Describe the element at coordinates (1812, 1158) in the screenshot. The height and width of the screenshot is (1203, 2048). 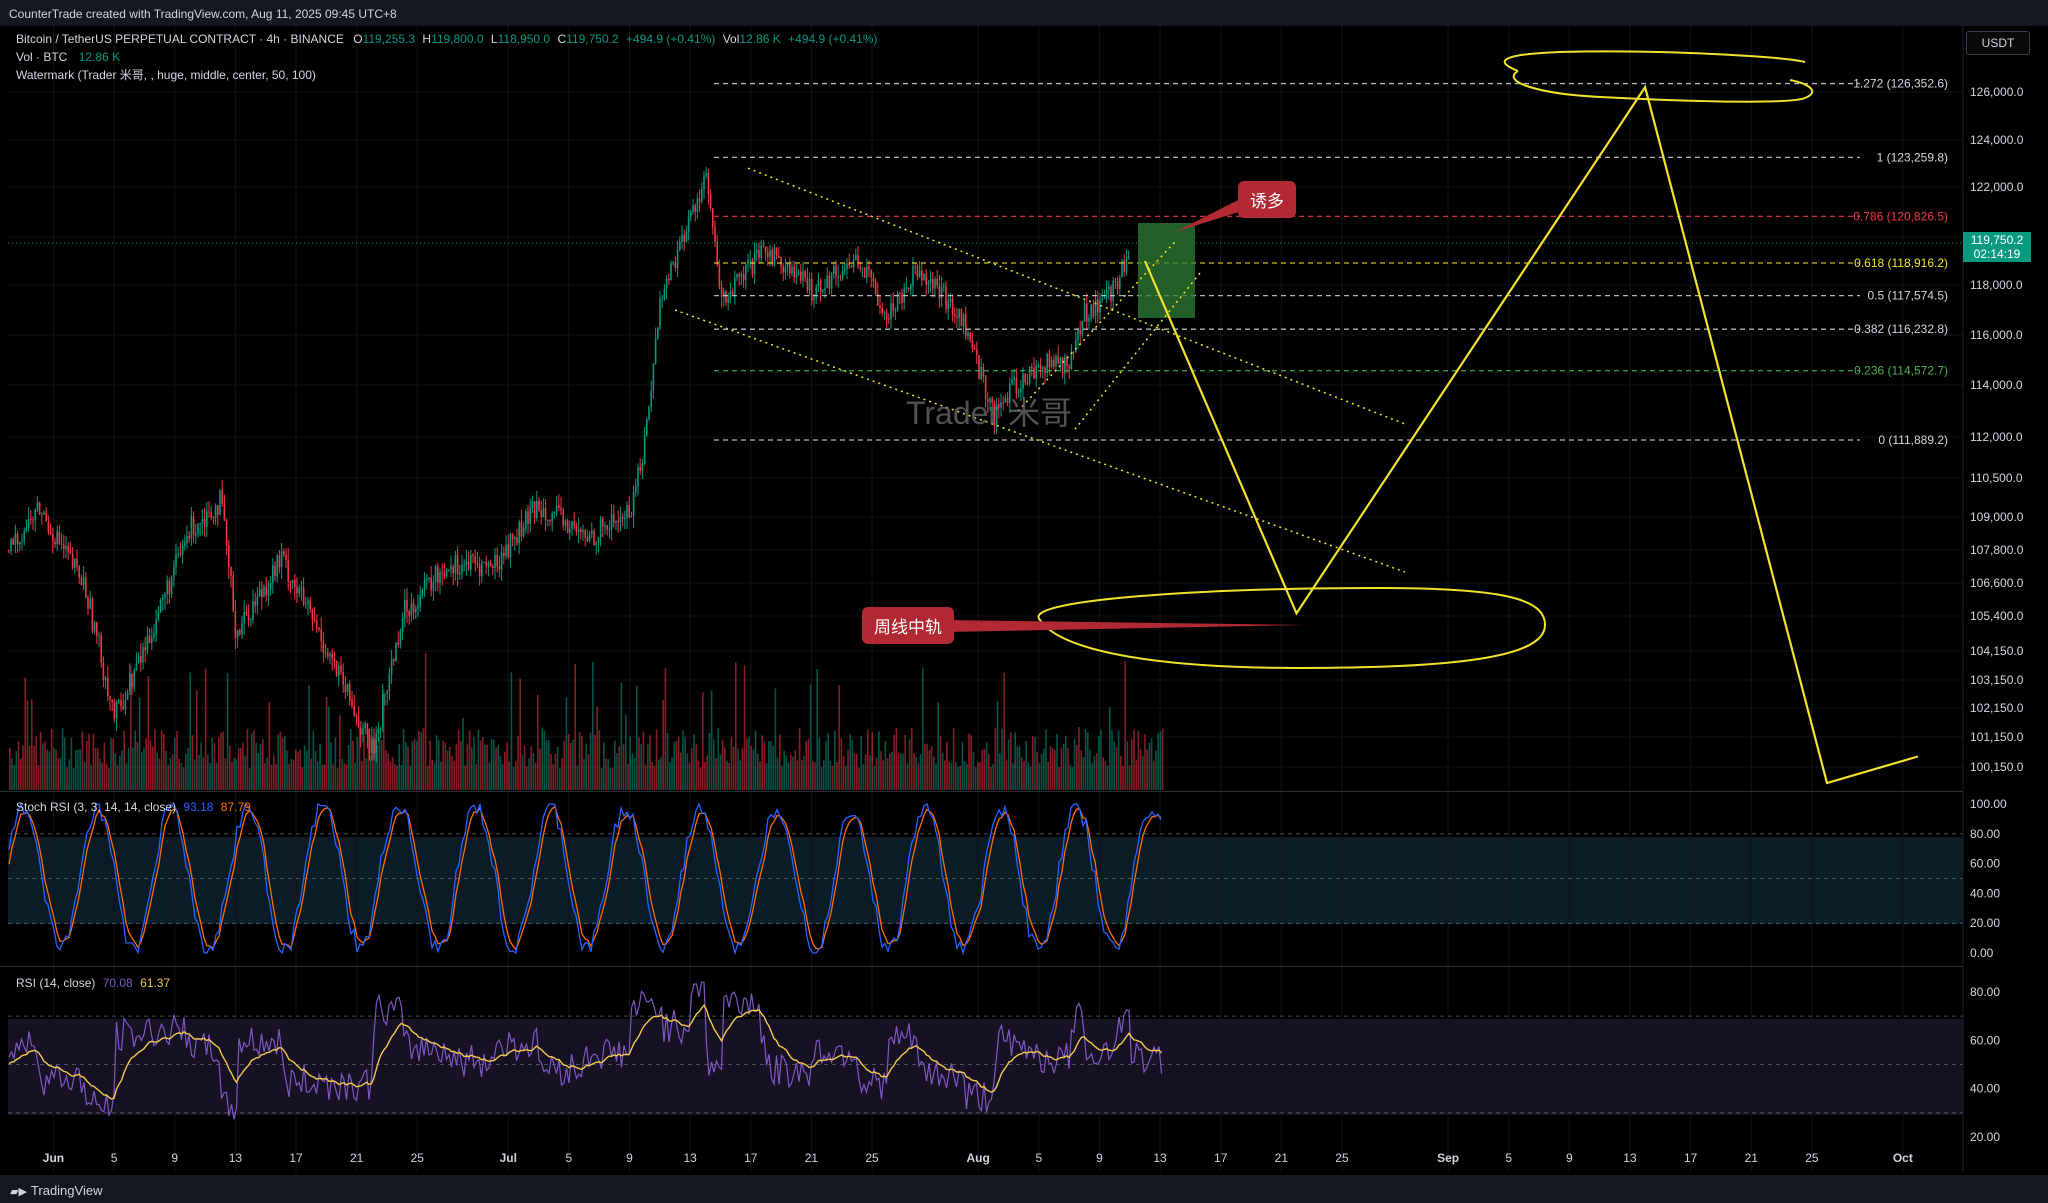
I see `x-axis-tick-label: 25` at that location.